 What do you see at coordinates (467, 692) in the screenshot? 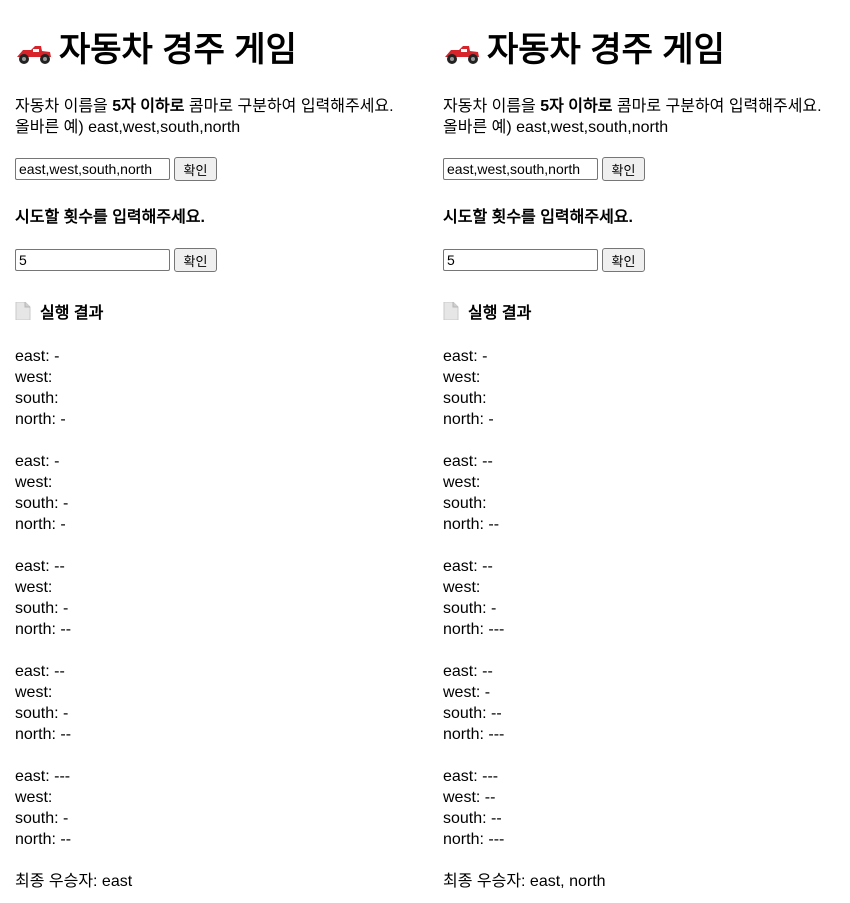
I see `result-line: west: -` at bounding box center [467, 692].